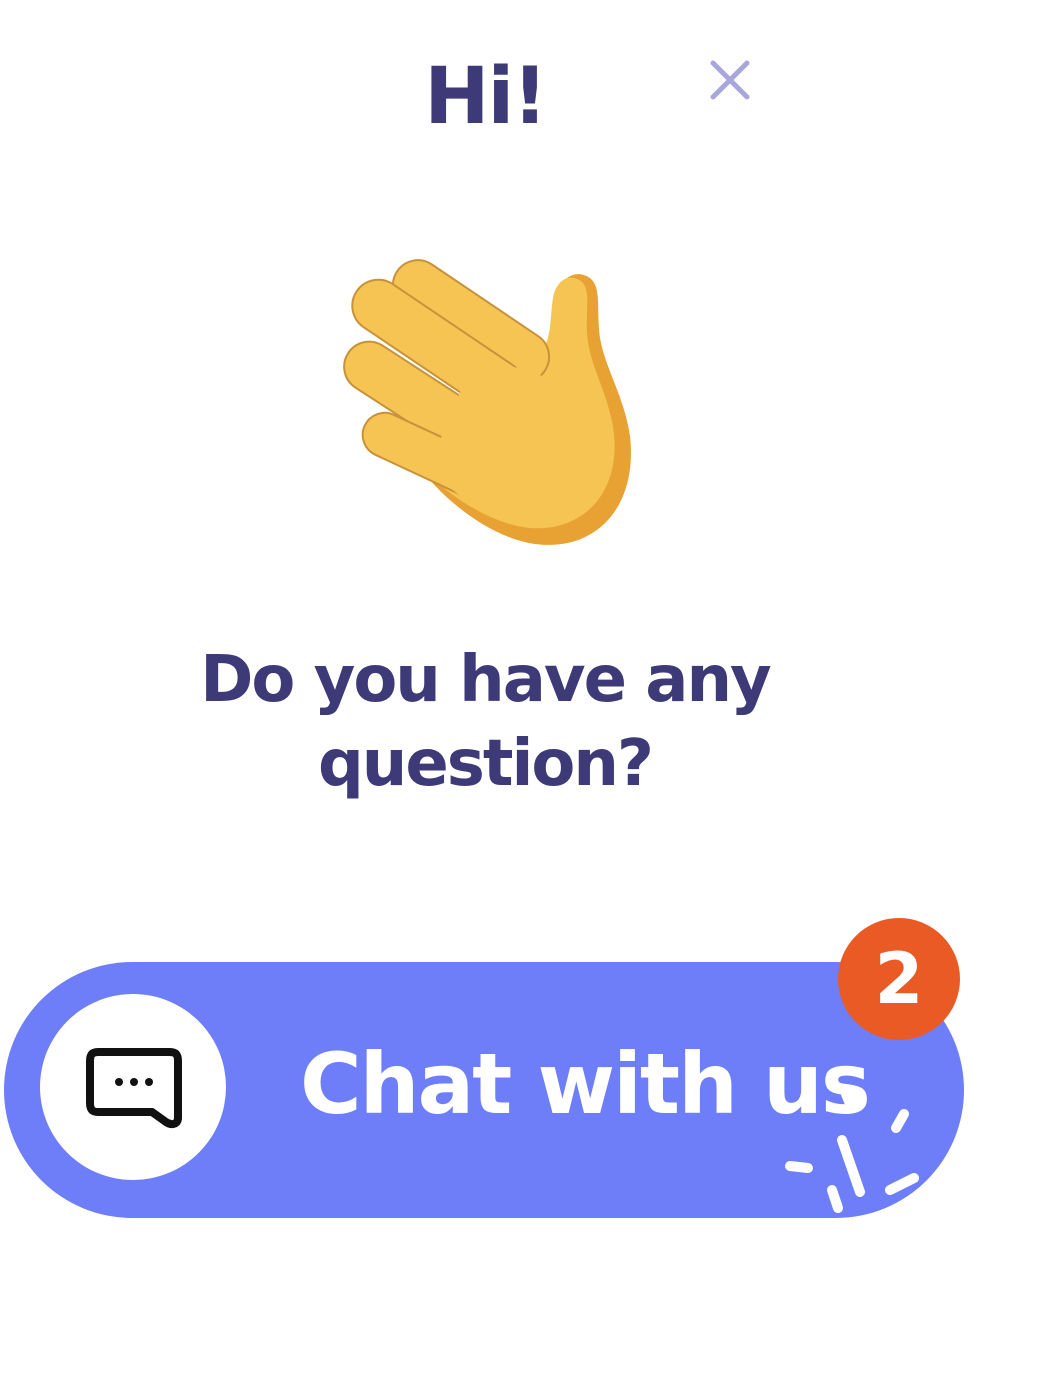 The height and width of the screenshot is (1390, 1048). I want to click on sparkle-icon, so click(852, 1151).